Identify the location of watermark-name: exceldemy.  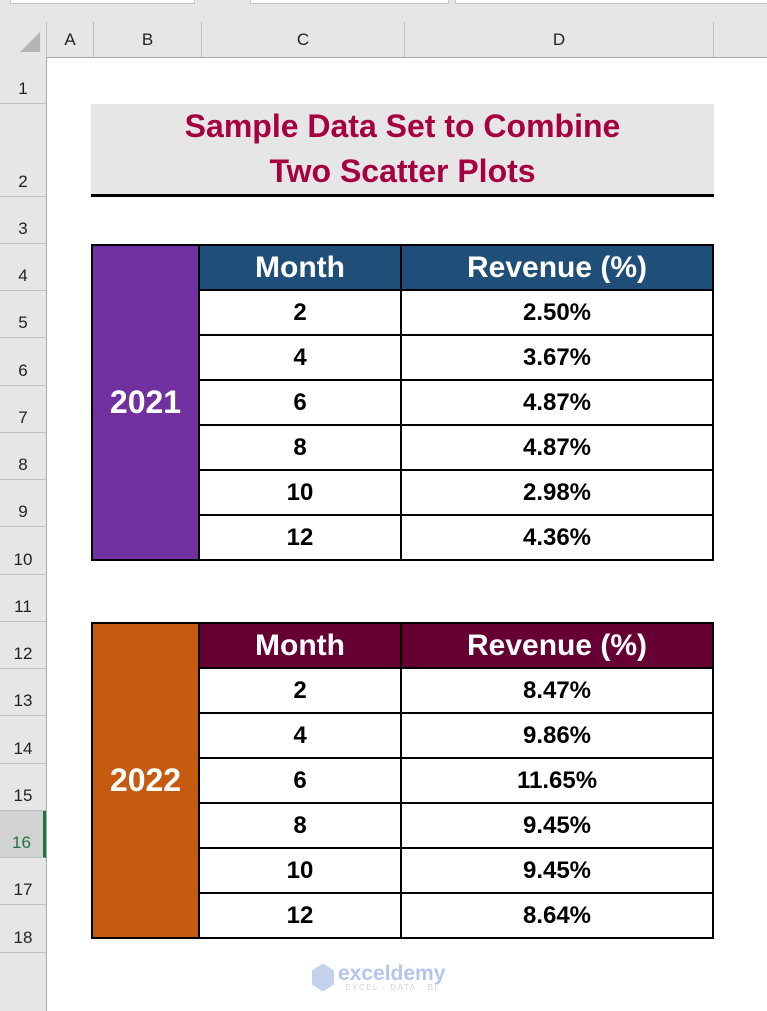
(392, 973).